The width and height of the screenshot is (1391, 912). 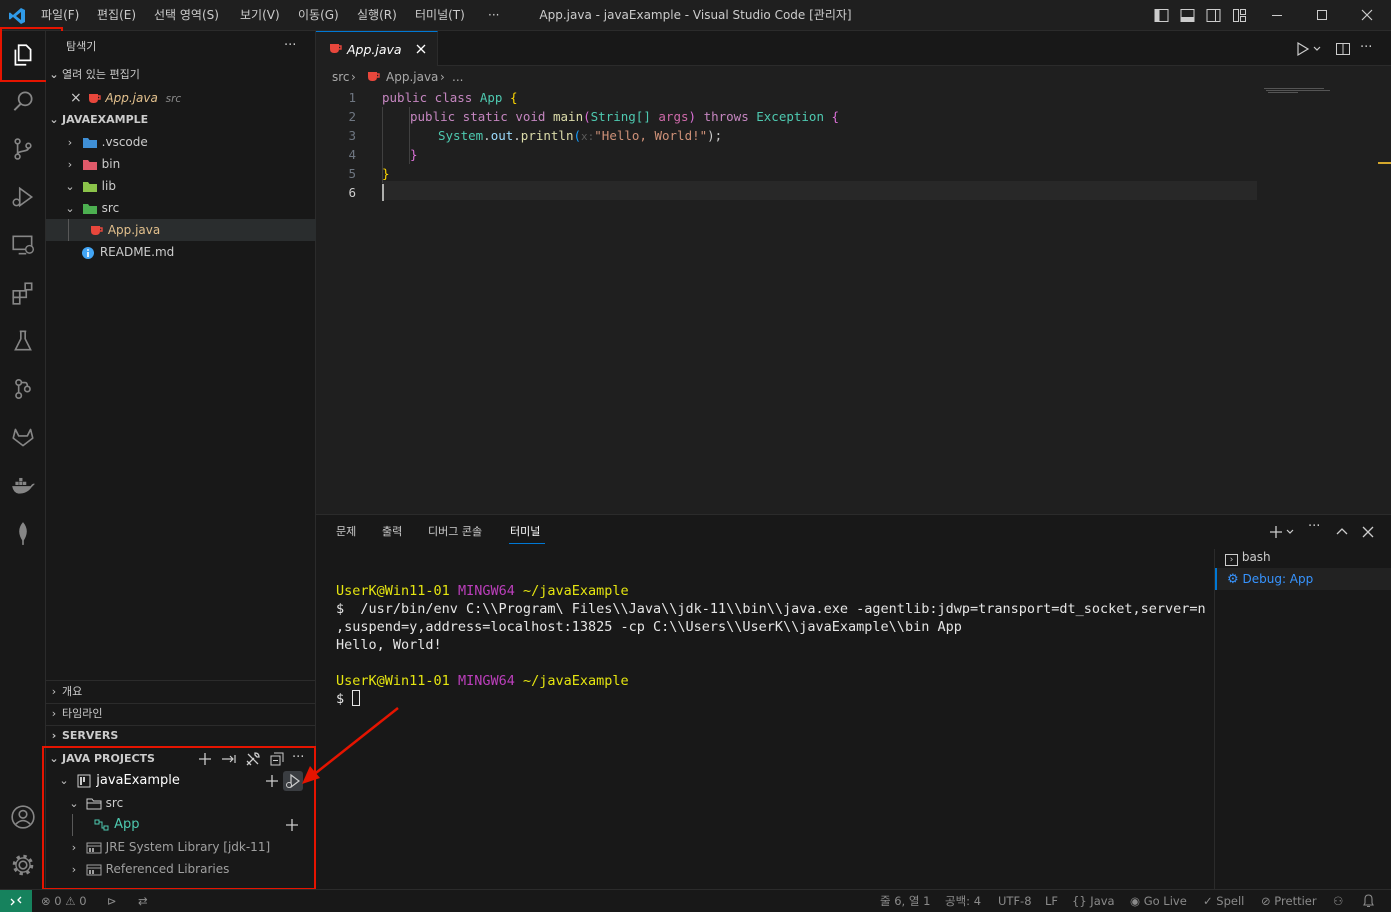 I want to click on servers-section: › SERVERS, so click(x=181, y=736).